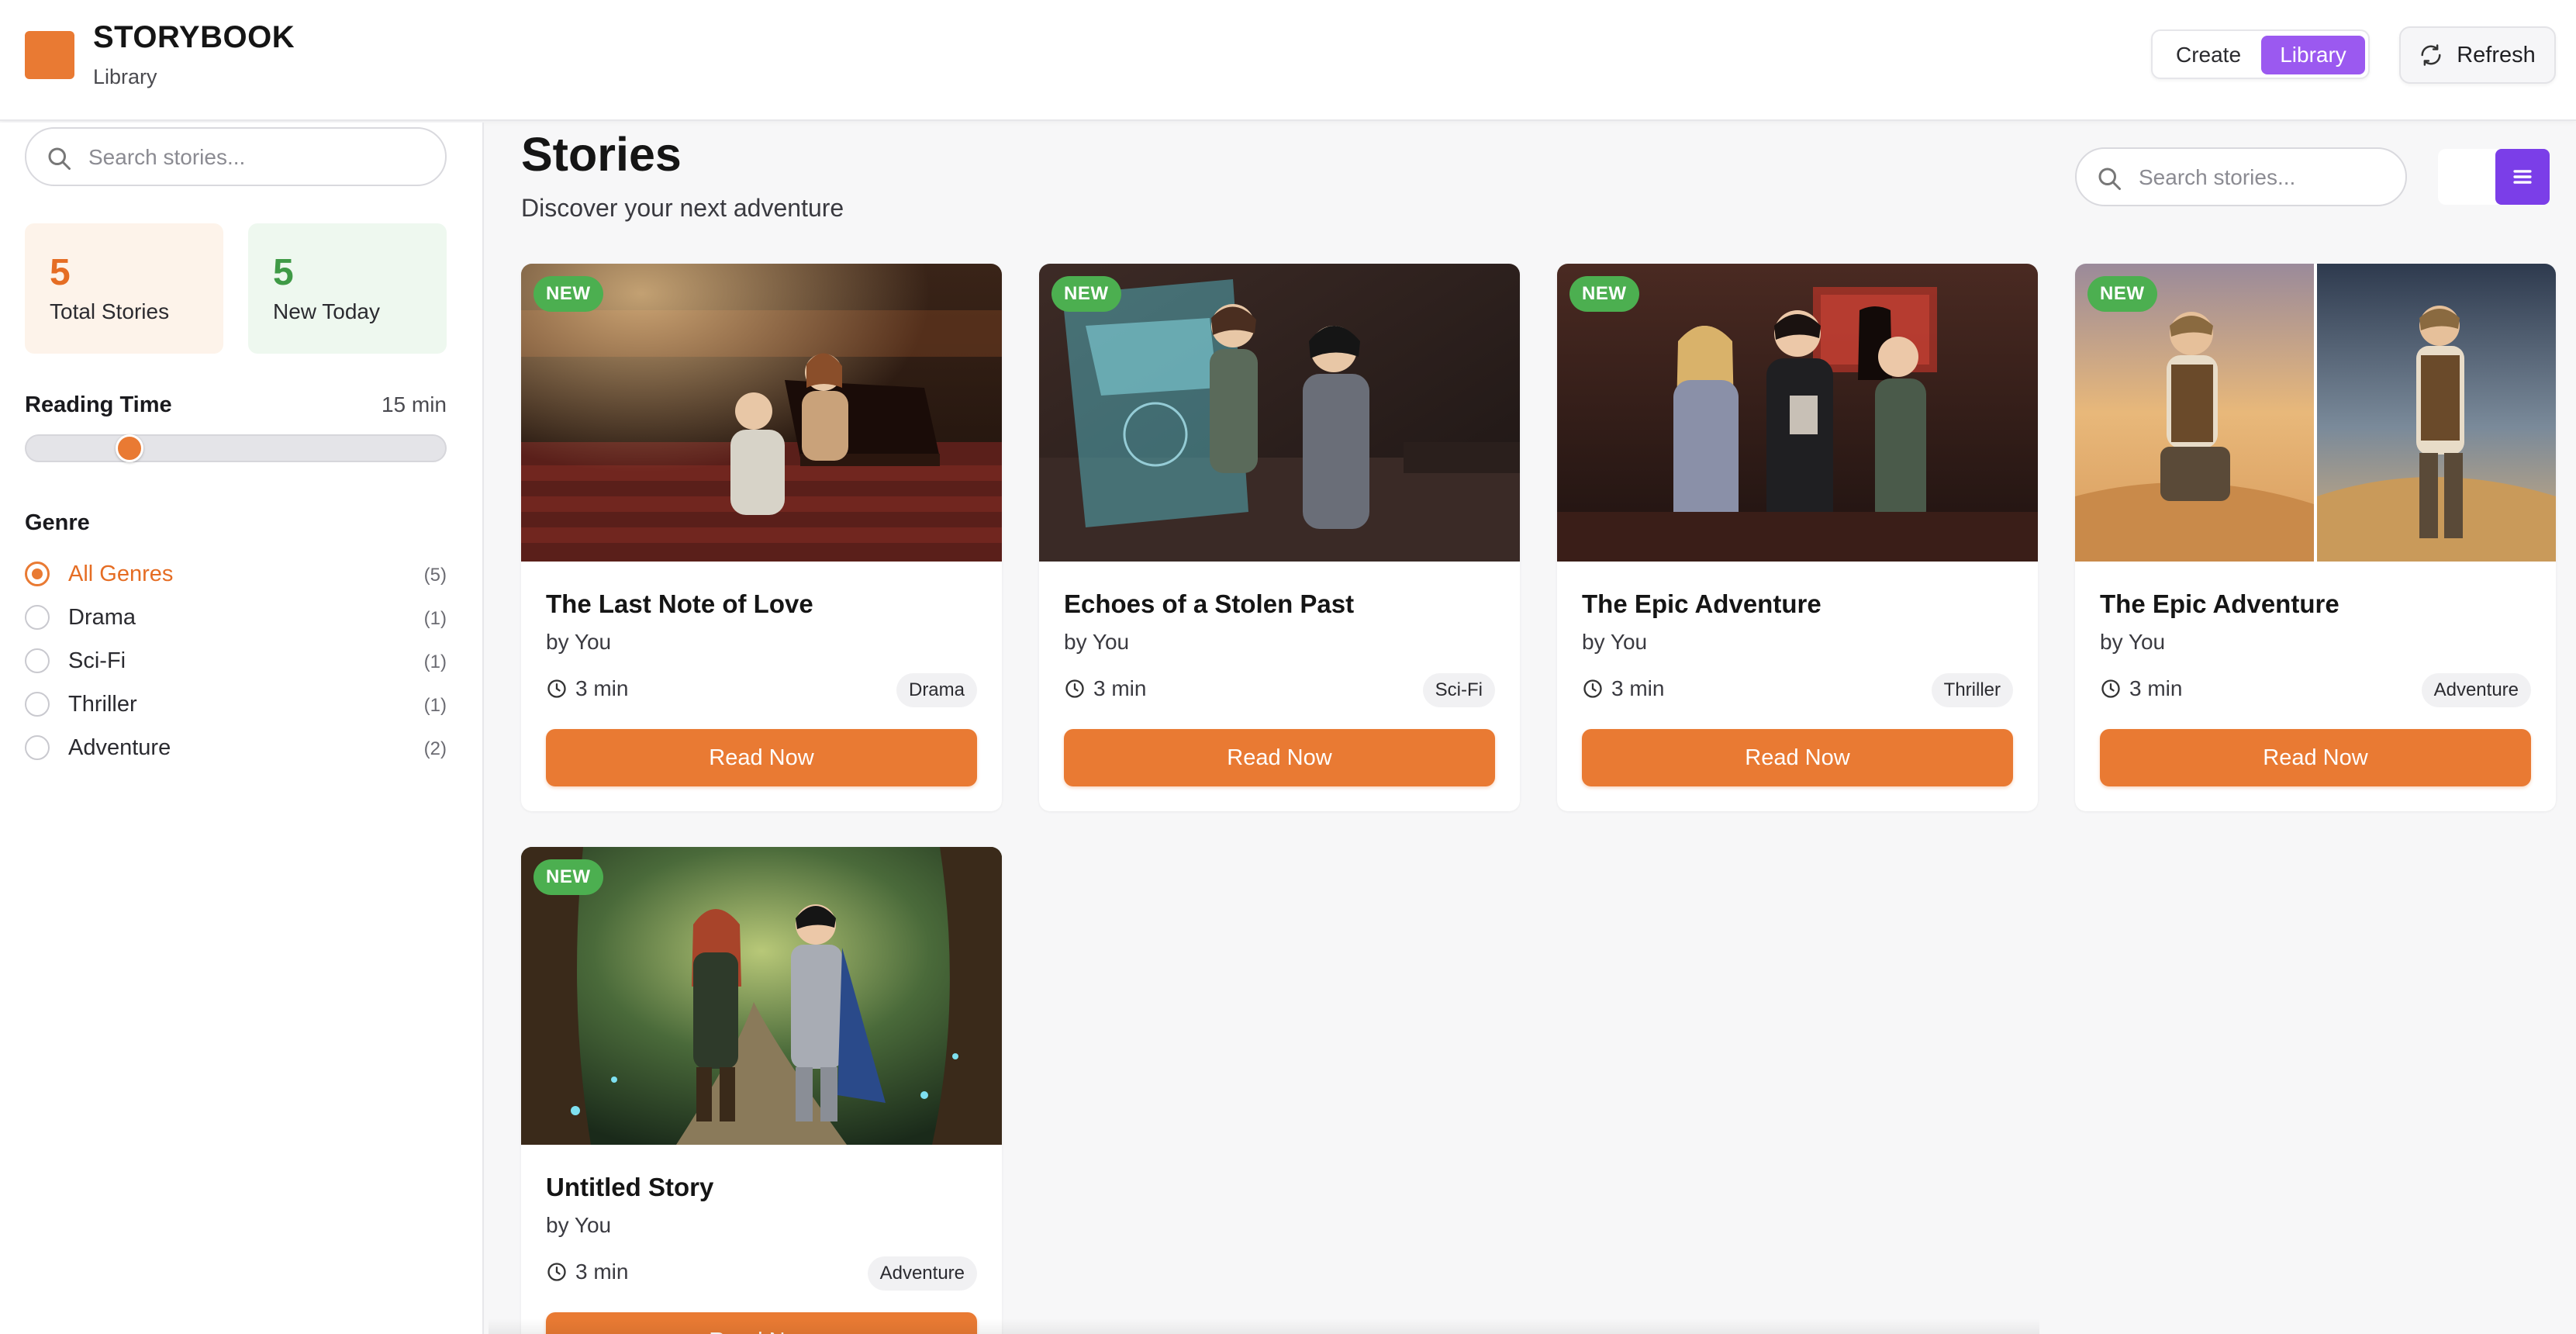 Image resolution: width=2576 pixels, height=1334 pixels. What do you see at coordinates (2494, 177) in the screenshot?
I see `view-toggle` at bounding box center [2494, 177].